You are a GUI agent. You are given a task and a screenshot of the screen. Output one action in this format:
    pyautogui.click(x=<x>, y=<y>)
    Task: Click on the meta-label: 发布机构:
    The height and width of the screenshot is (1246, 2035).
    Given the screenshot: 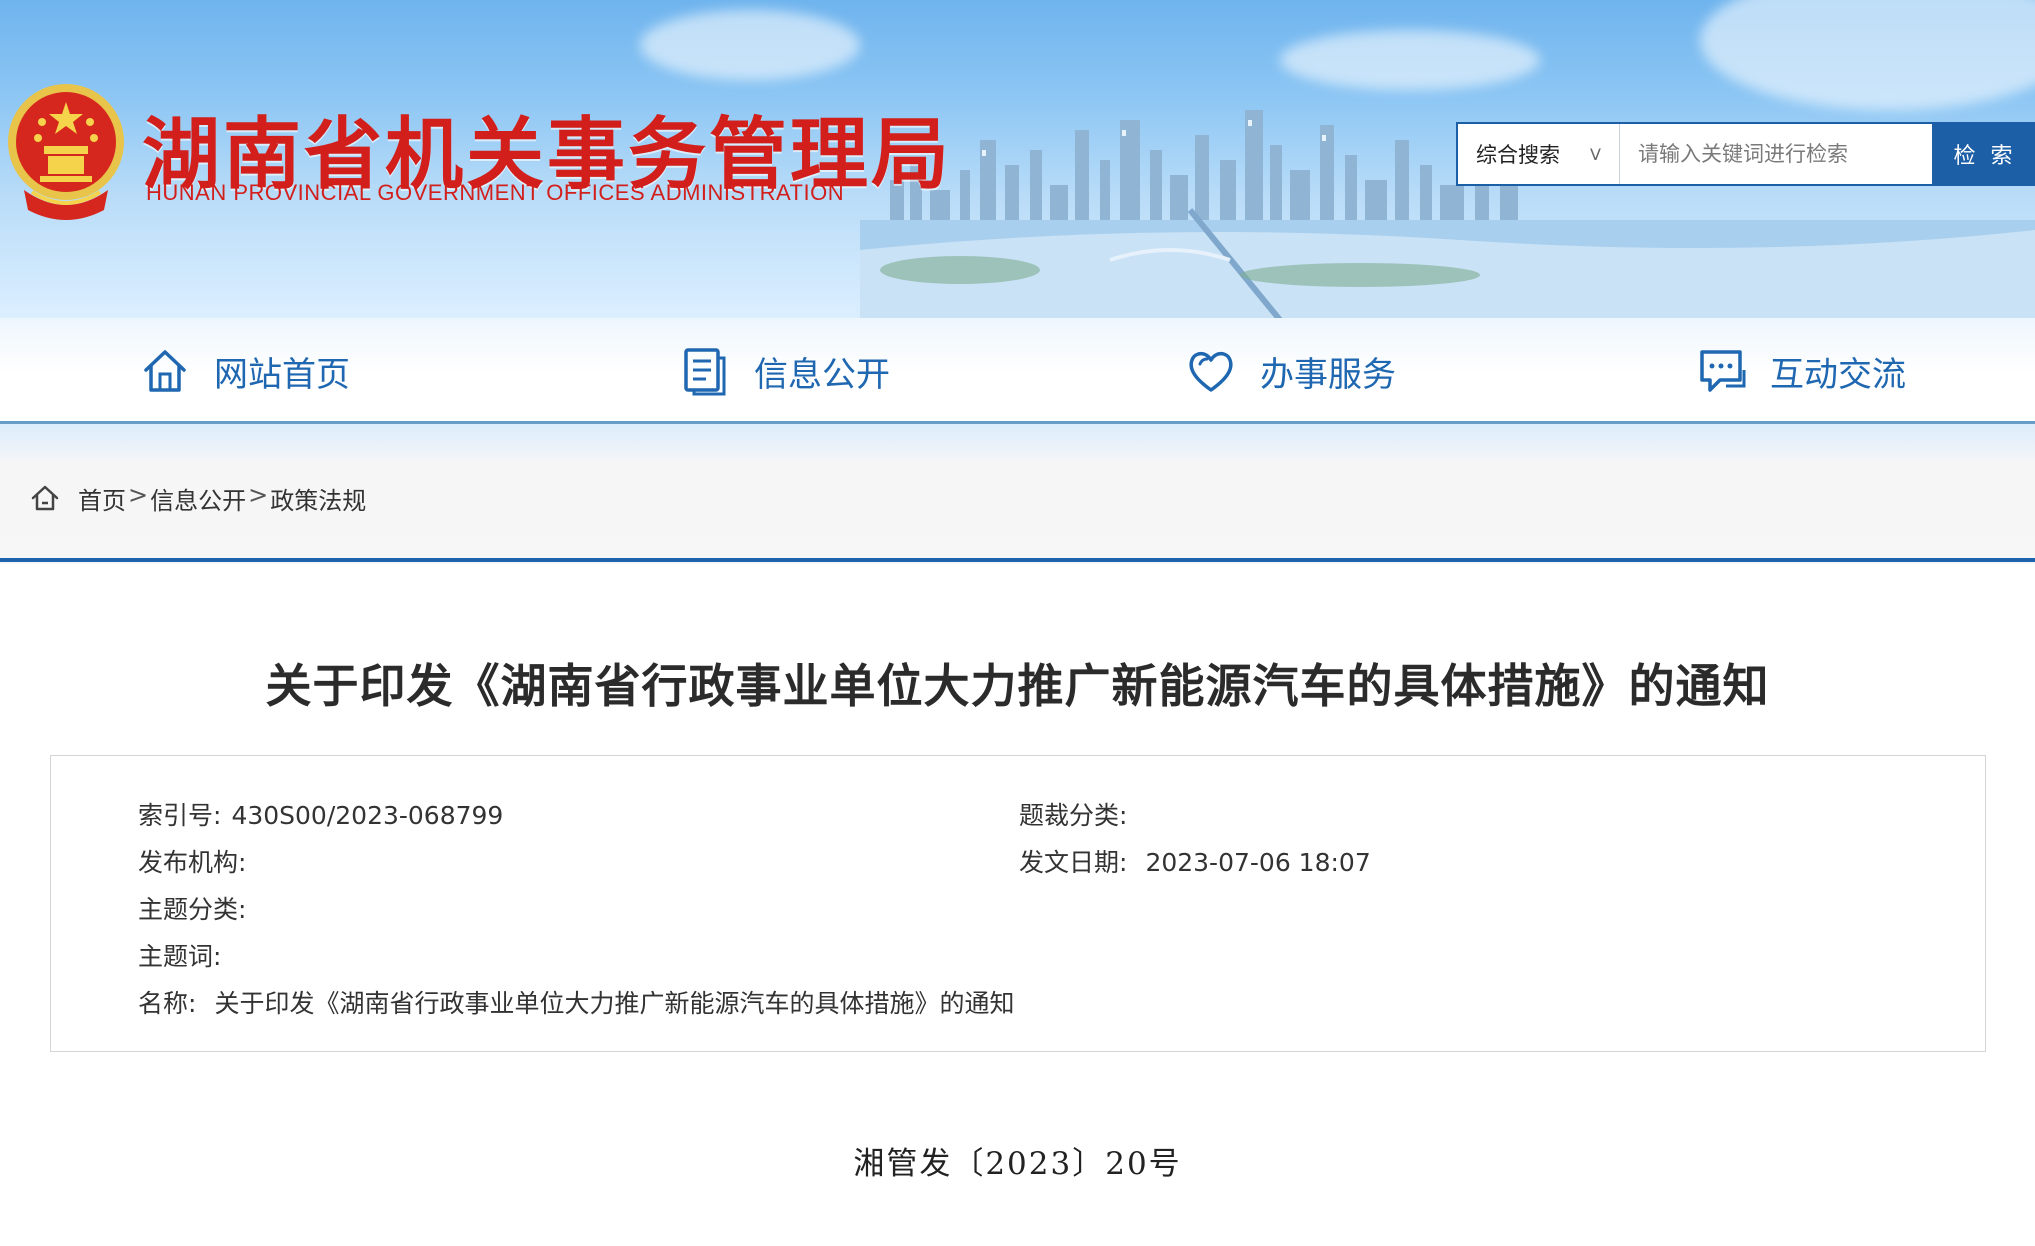 What is the action you would take?
    pyautogui.click(x=192, y=862)
    